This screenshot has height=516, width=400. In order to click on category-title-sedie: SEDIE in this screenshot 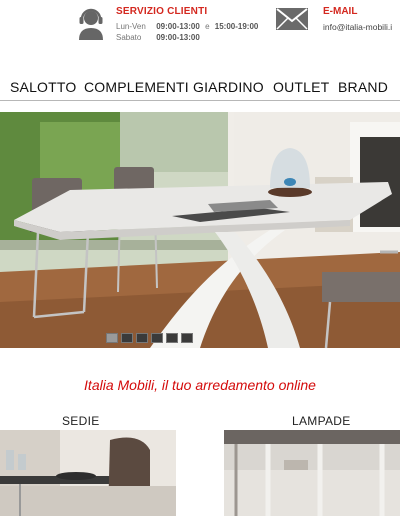, I will do `click(81, 421)`.